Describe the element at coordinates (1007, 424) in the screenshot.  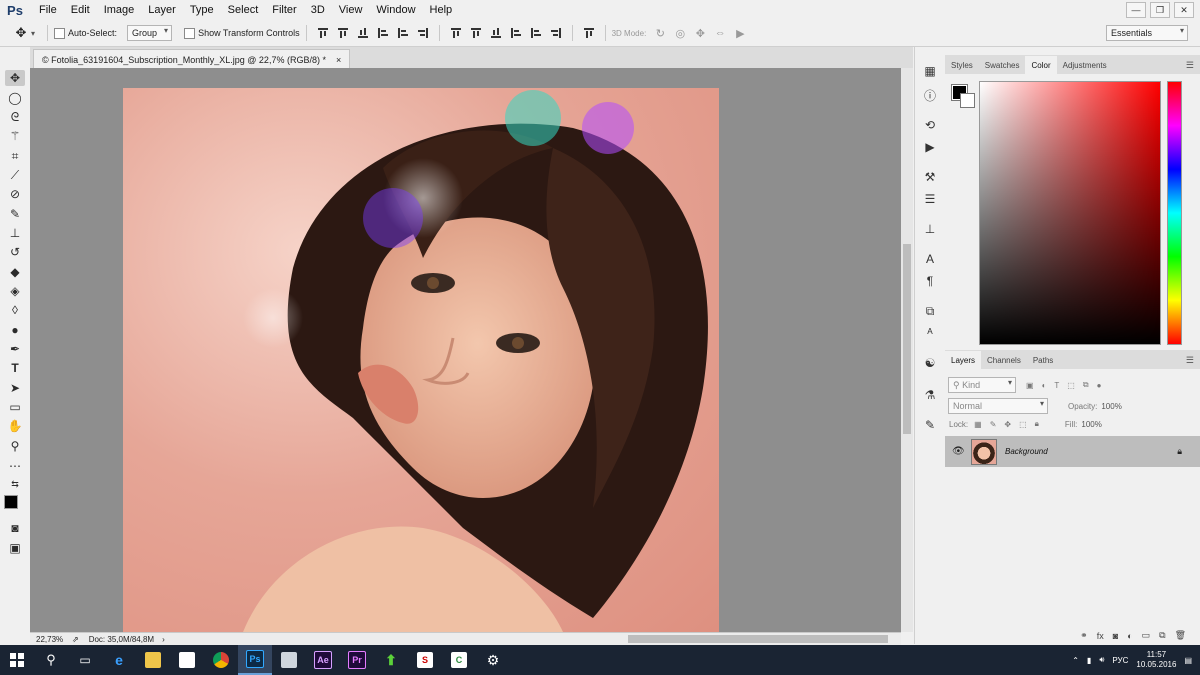
I see `lock-position-icon: ✥` at that location.